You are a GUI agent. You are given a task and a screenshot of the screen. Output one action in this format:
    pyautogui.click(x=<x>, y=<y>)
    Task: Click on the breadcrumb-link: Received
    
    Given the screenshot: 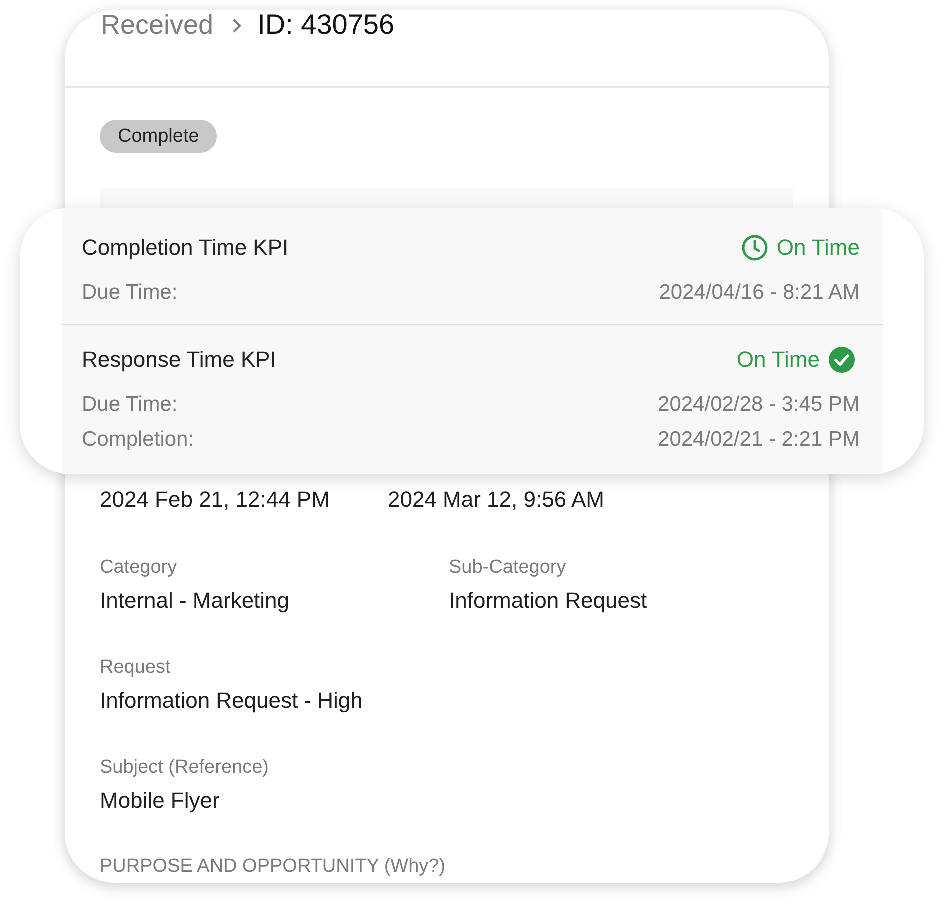 What is the action you would take?
    pyautogui.click(x=157, y=25)
    